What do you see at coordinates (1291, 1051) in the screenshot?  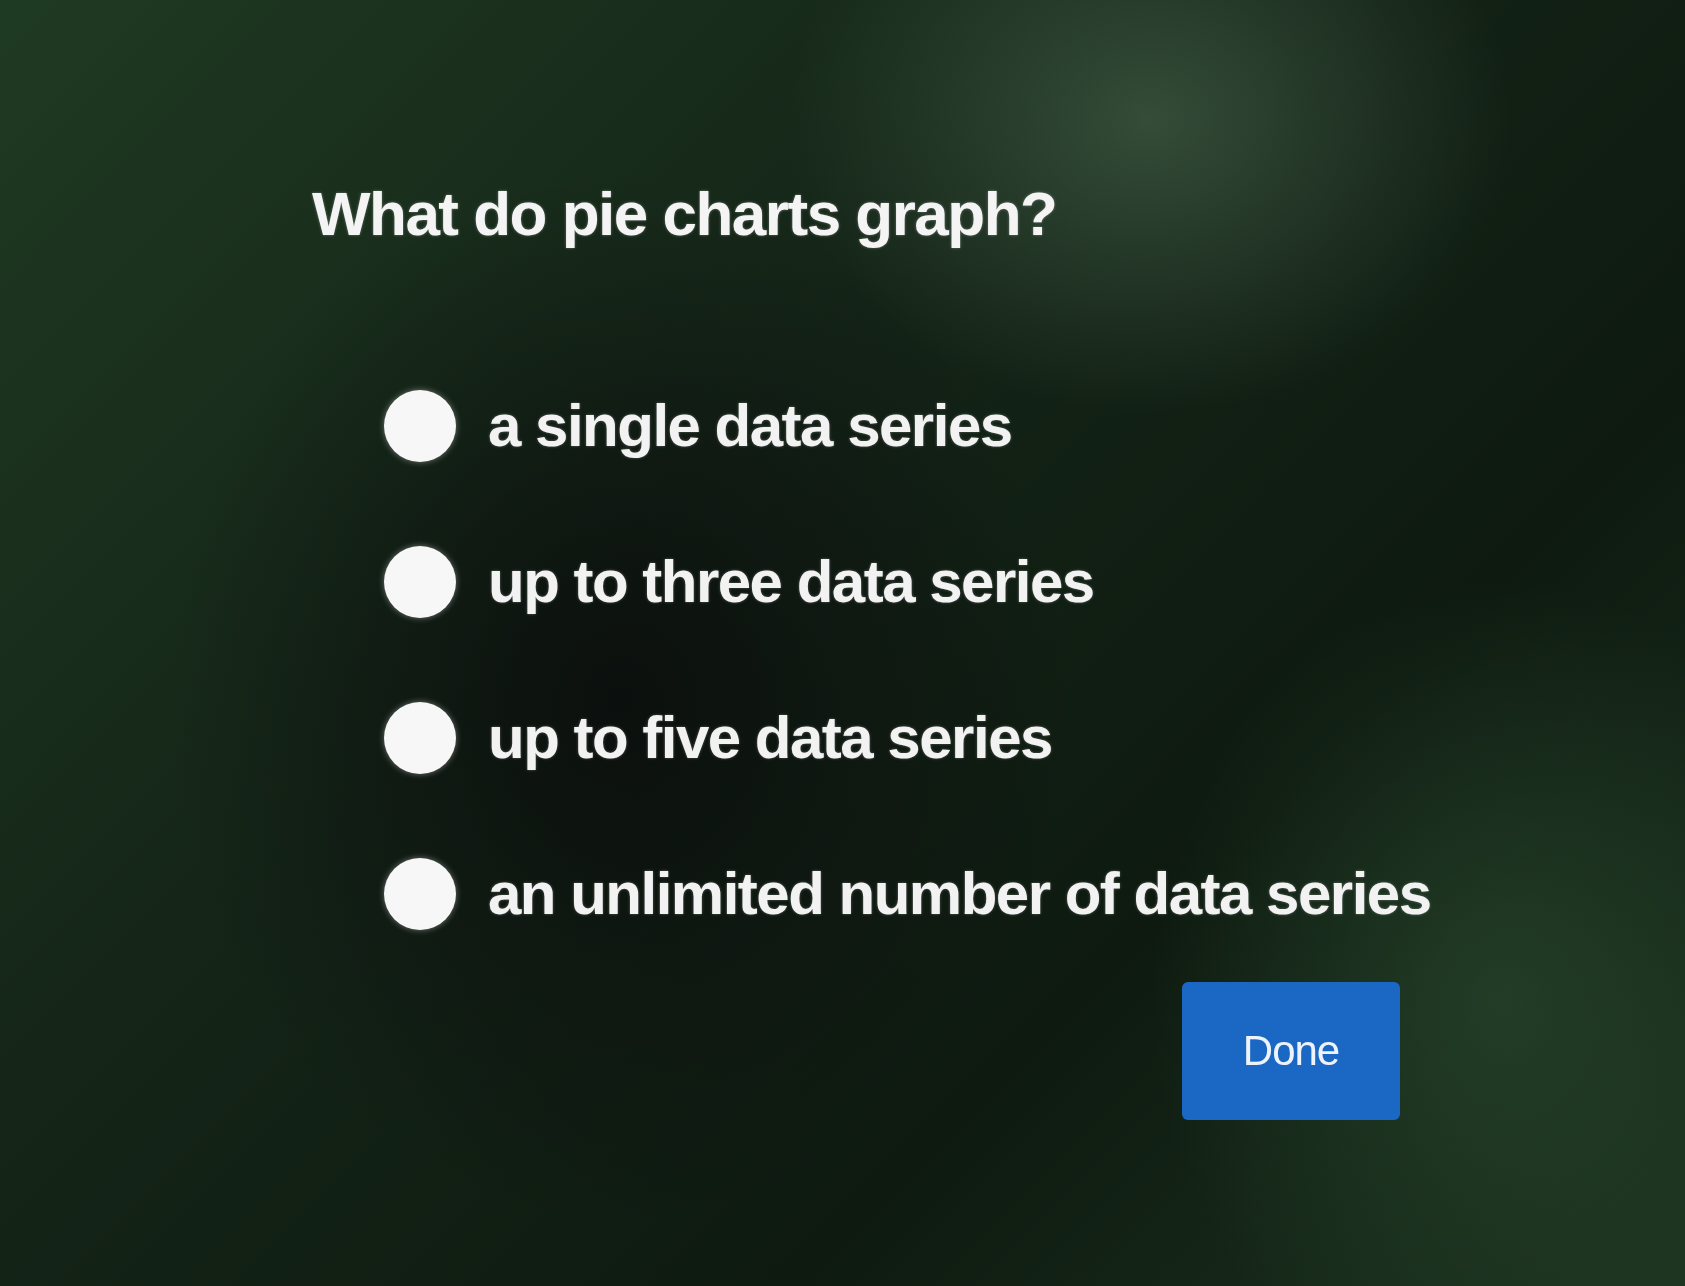 I see `done-button: Done` at bounding box center [1291, 1051].